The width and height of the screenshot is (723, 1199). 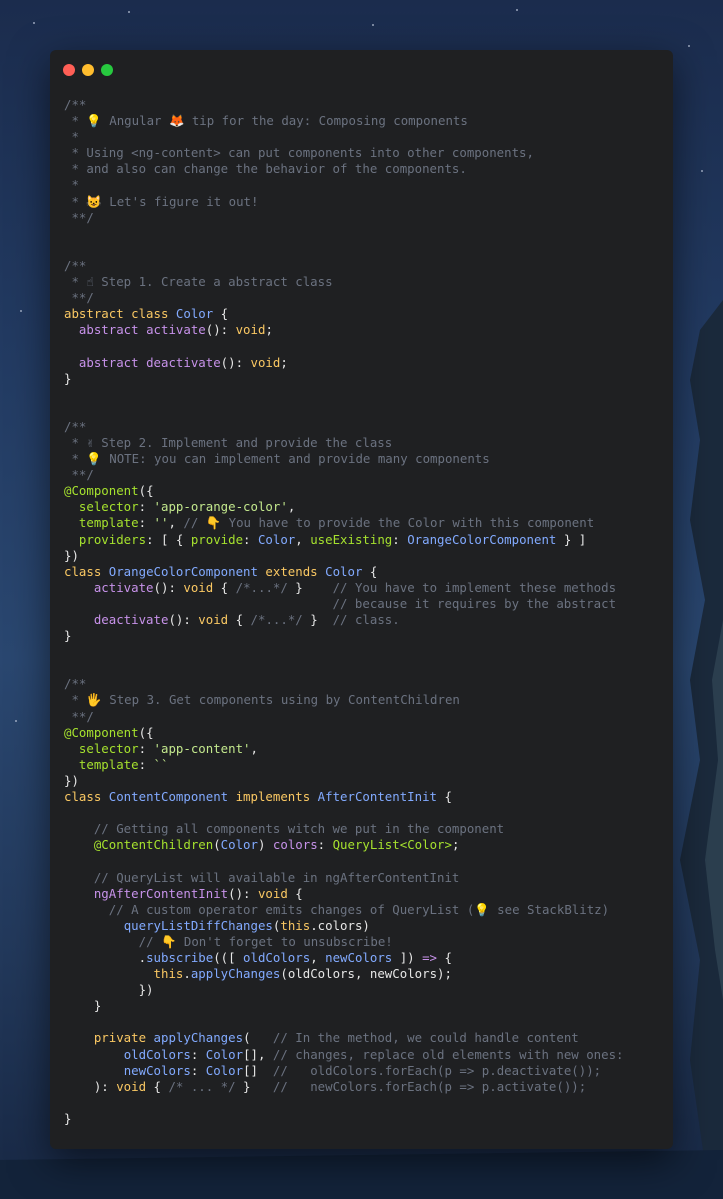 What do you see at coordinates (364, 507) in the screenshot?
I see `code-line: selector: 'app-orange-color',` at bounding box center [364, 507].